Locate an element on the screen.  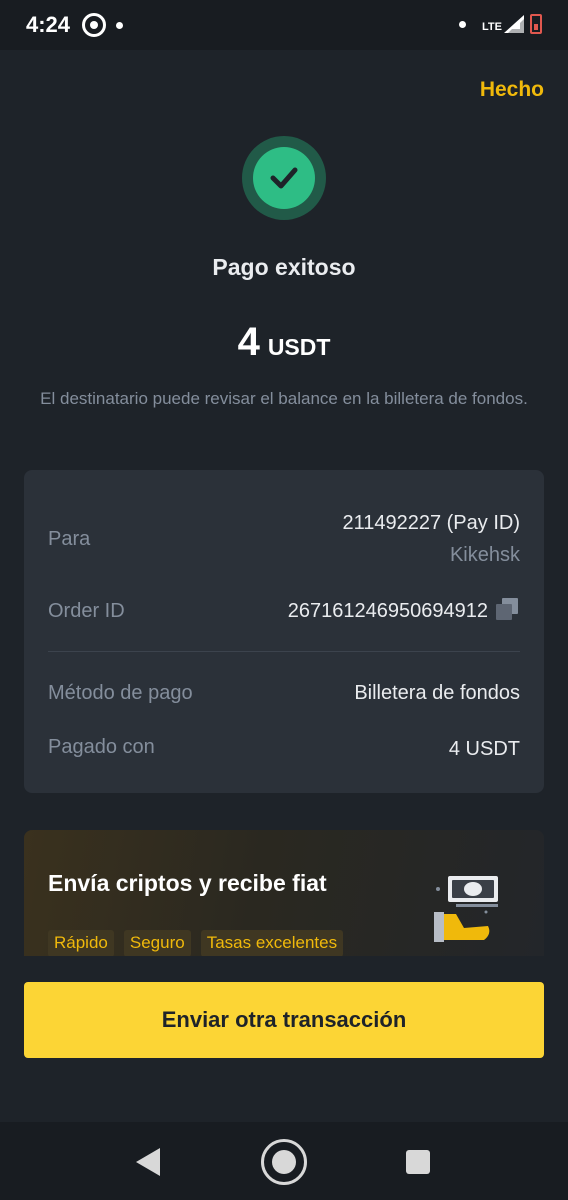
cash-hand-icon is located at coordinates (466, 909).